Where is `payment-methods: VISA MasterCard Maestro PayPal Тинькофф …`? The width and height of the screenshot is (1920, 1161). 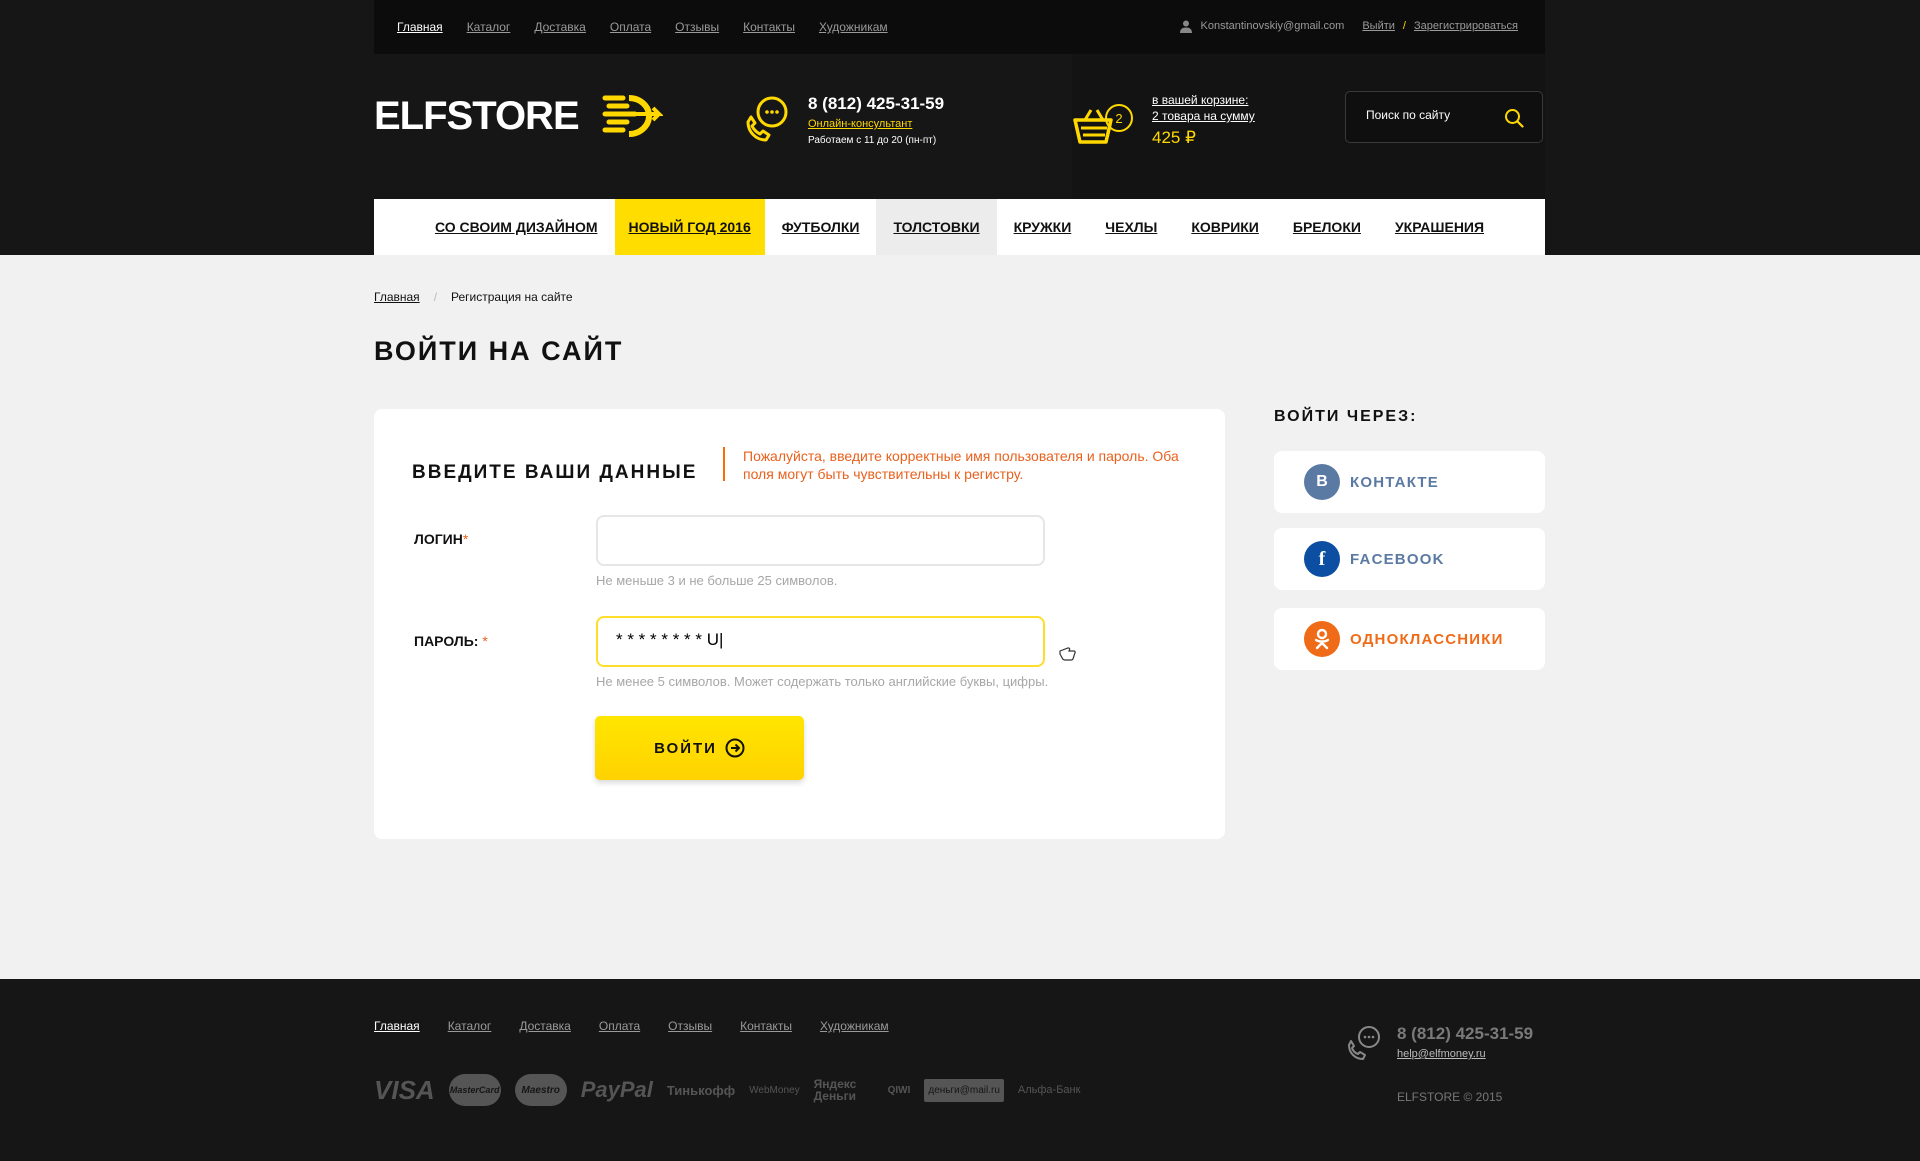
payment-methods: VISA MasterCard Maestro PayPal Тинькофф … is located at coordinates (727, 1090).